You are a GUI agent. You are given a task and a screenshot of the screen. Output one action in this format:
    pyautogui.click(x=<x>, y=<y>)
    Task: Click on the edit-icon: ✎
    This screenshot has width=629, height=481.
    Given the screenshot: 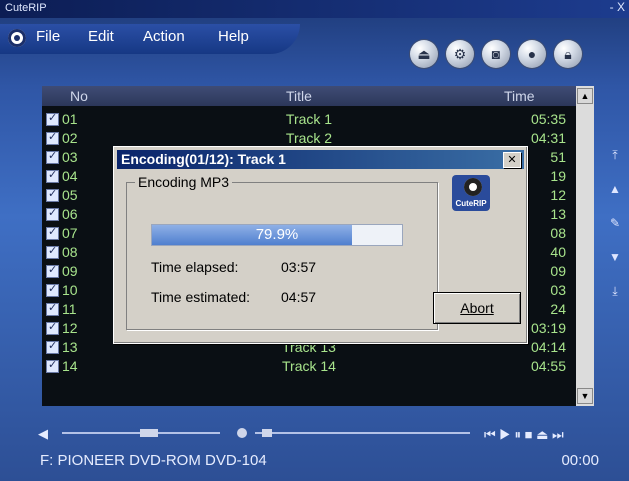 What is the action you would take?
    pyautogui.click(x=615, y=226)
    